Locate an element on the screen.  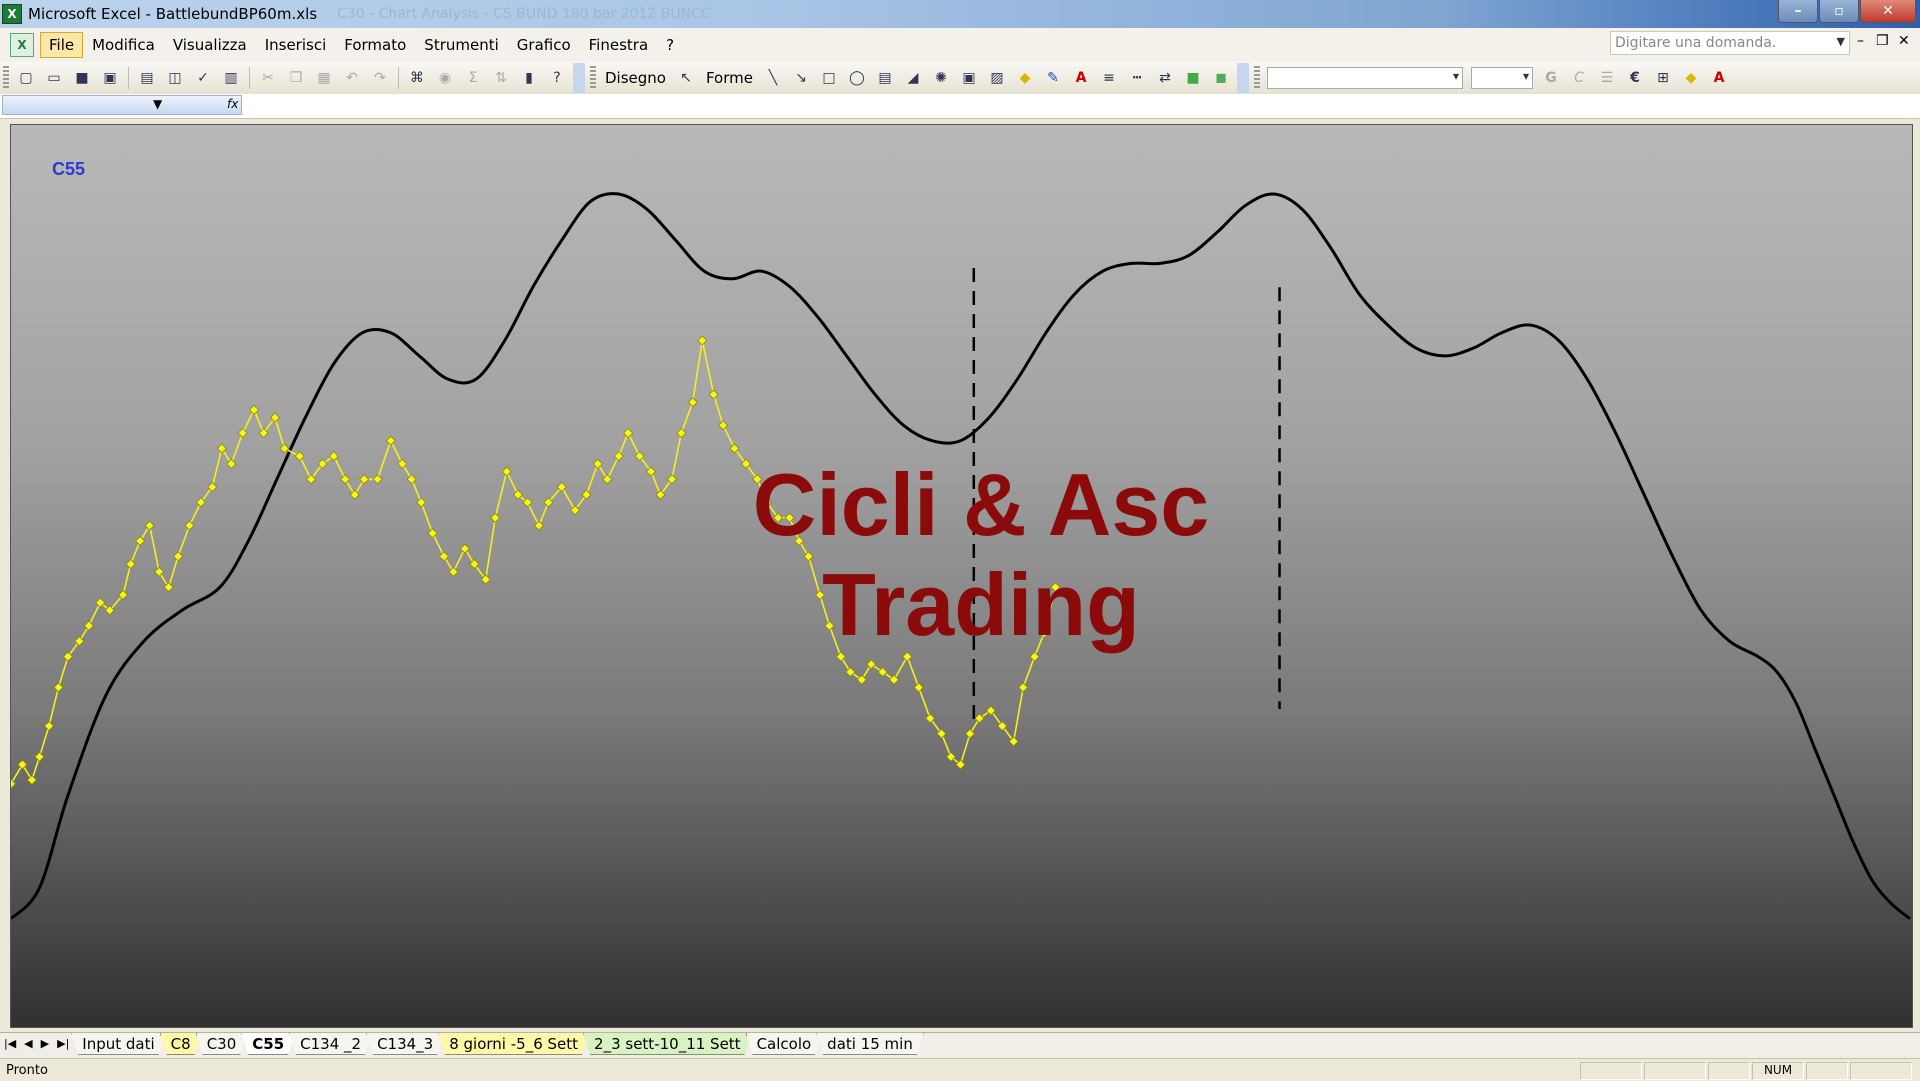
chevron-down-icon: ▼ is located at coordinates (1841, 41).